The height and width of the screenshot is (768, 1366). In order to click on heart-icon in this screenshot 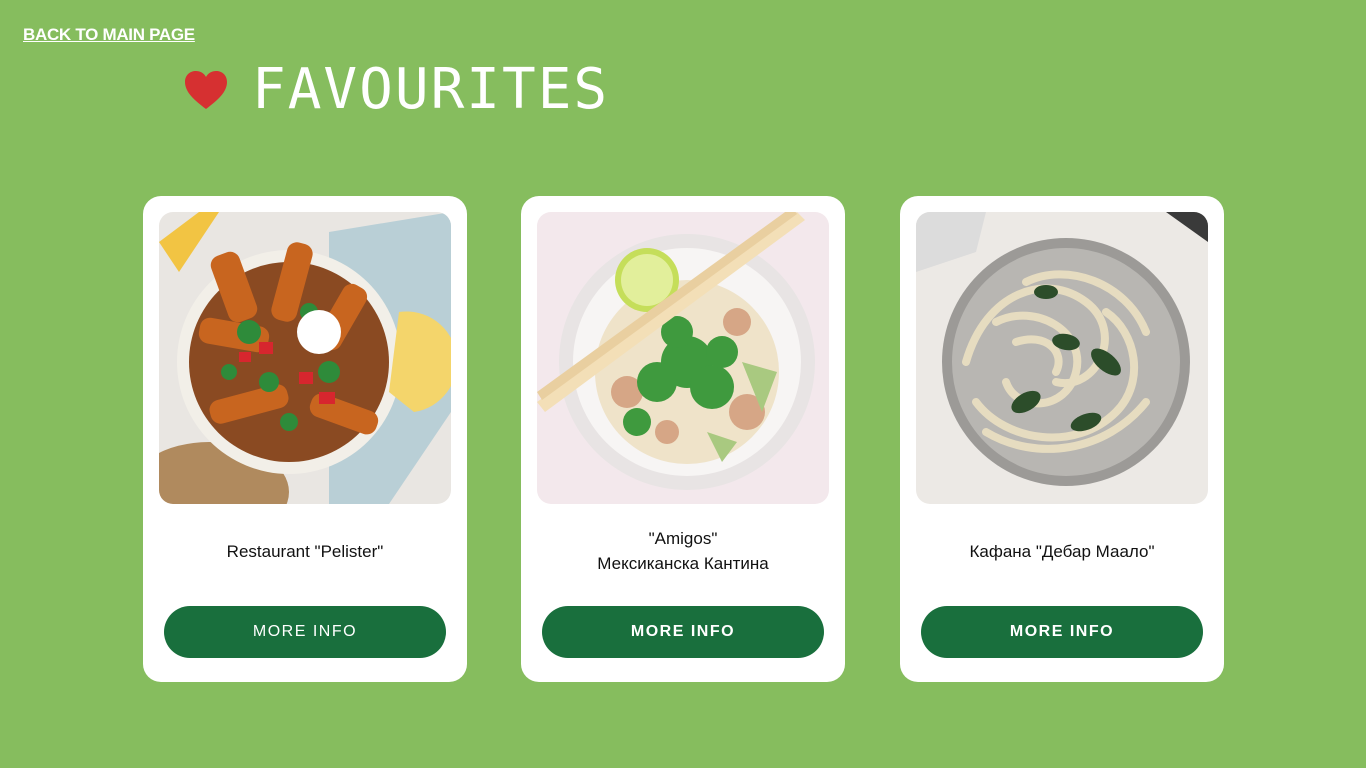, I will do `click(206, 90)`.